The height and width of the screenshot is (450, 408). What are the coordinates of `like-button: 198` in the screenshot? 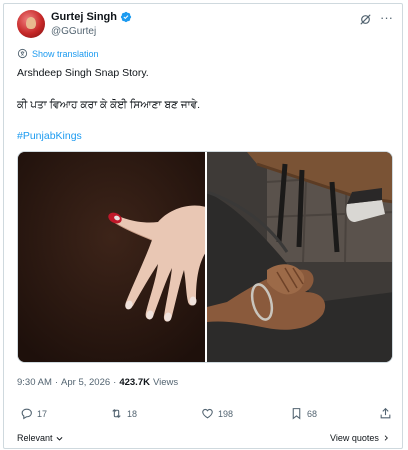 It's located at (217, 413).